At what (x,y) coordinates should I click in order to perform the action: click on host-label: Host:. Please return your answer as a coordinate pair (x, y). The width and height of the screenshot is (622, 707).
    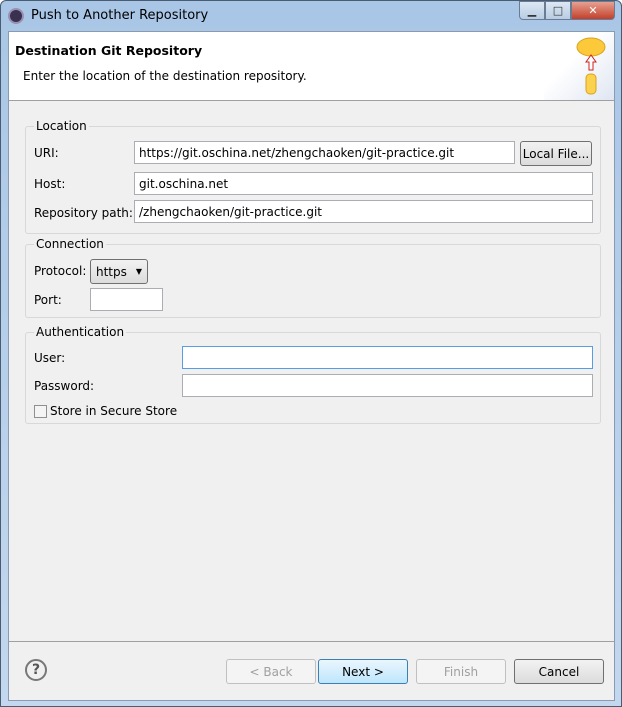
    Looking at the image, I should click on (50, 184).